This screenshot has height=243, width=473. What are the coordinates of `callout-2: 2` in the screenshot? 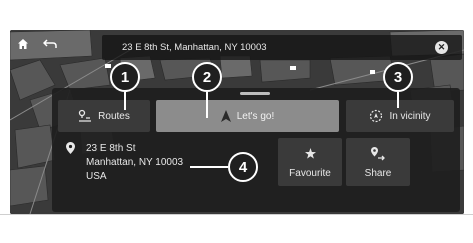 It's located at (207, 77).